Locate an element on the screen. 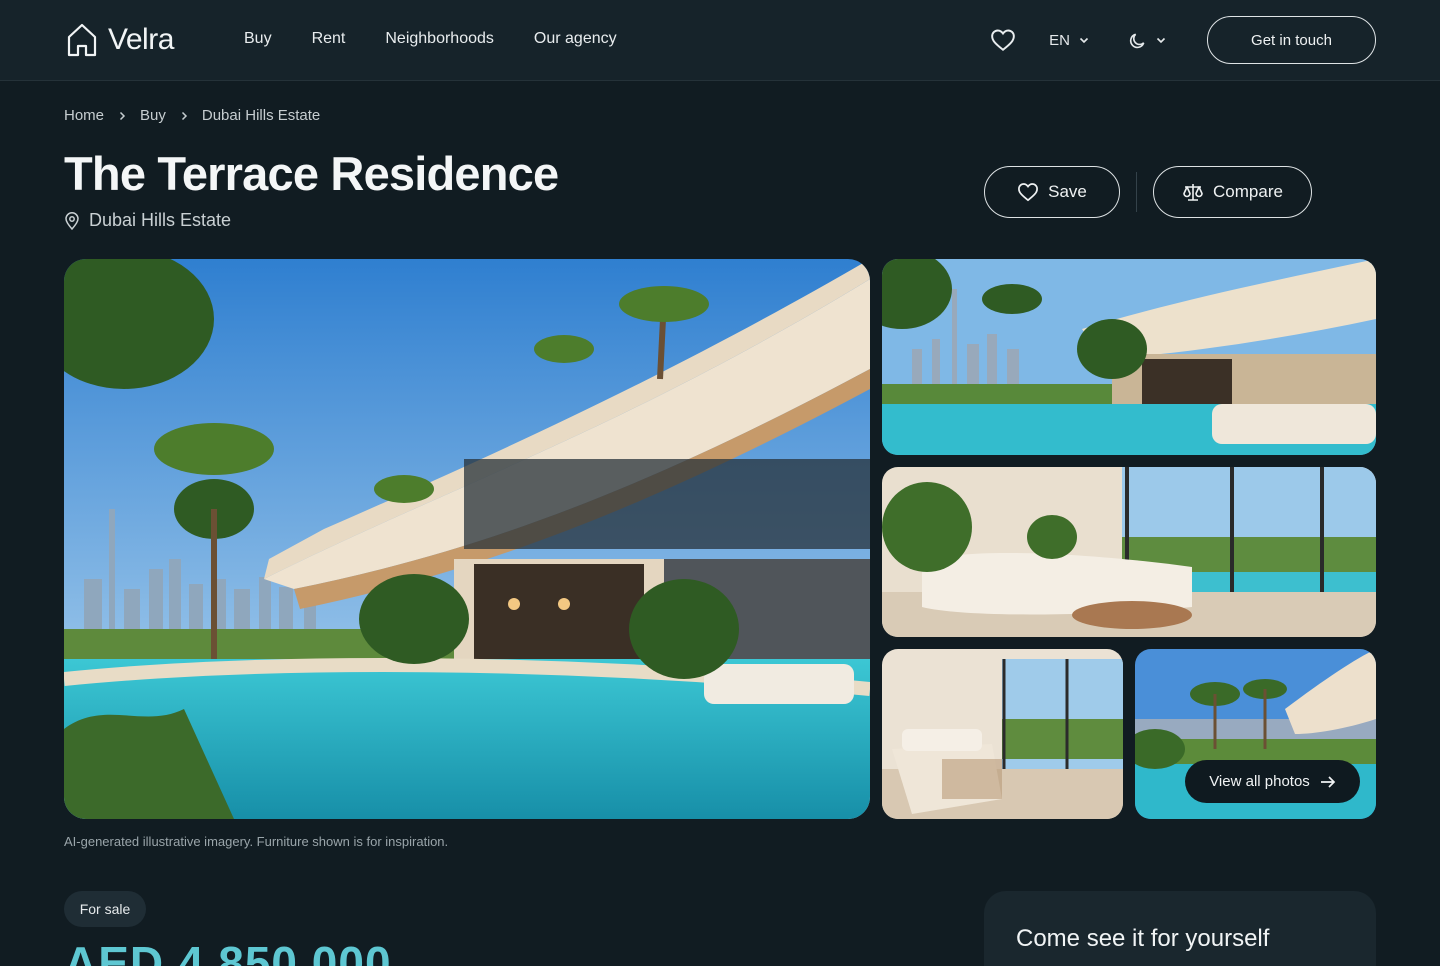  brand-logo: Velra is located at coordinates (120, 40).